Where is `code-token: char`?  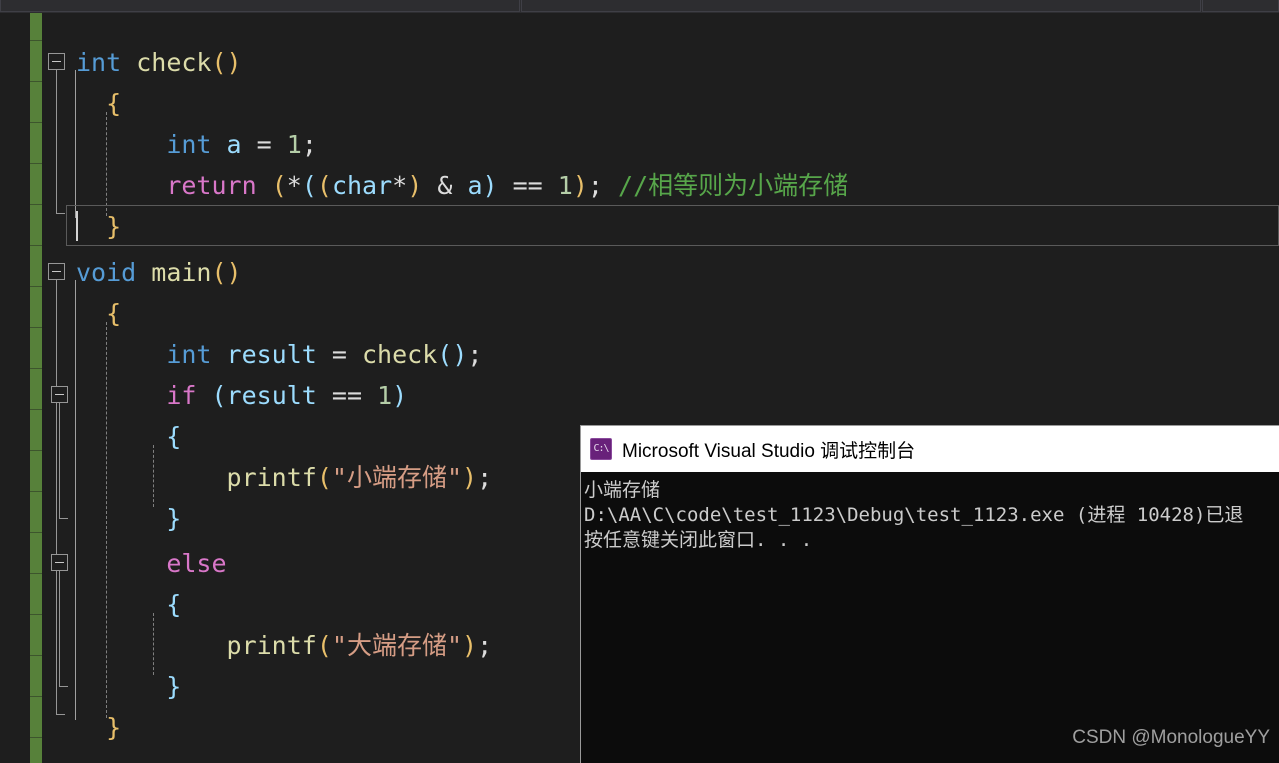
code-token: char is located at coordinates (362, 185).